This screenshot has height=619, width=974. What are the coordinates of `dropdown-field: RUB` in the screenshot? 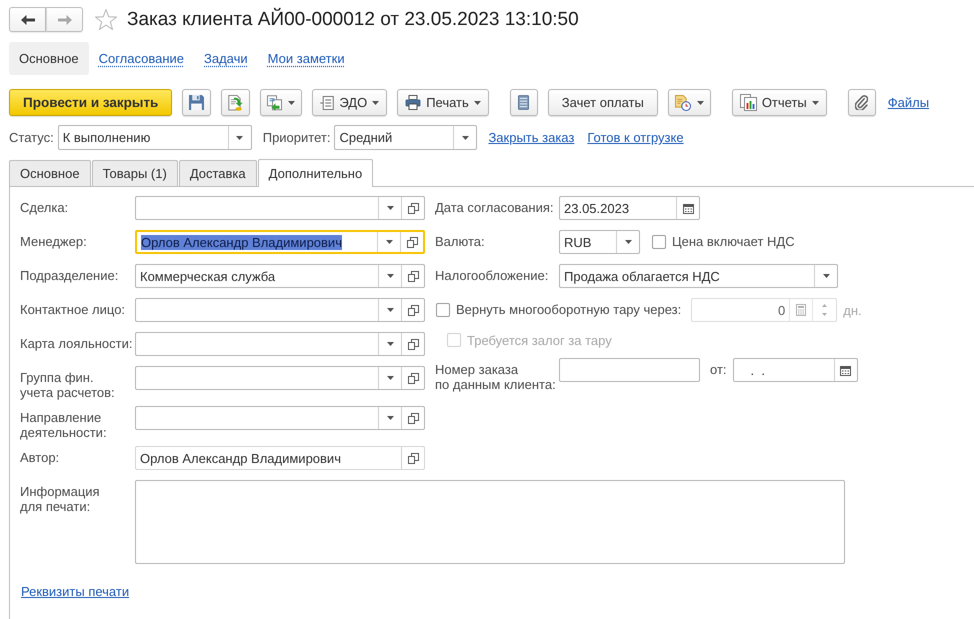 It's located at (599, 242).